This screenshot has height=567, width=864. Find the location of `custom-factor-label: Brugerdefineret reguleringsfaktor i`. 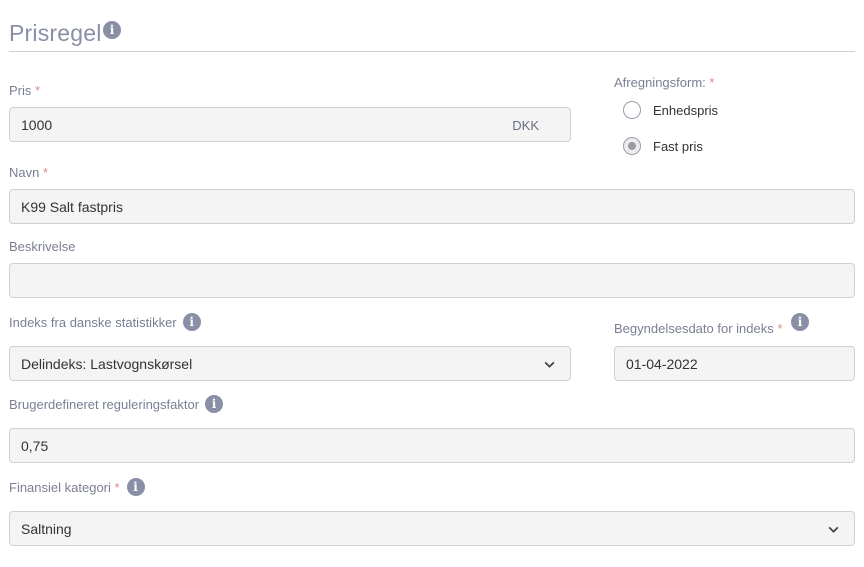

custom-factor-label: Brugerdefineret reguleringsfaktor i is located at coordinates (116, 404).